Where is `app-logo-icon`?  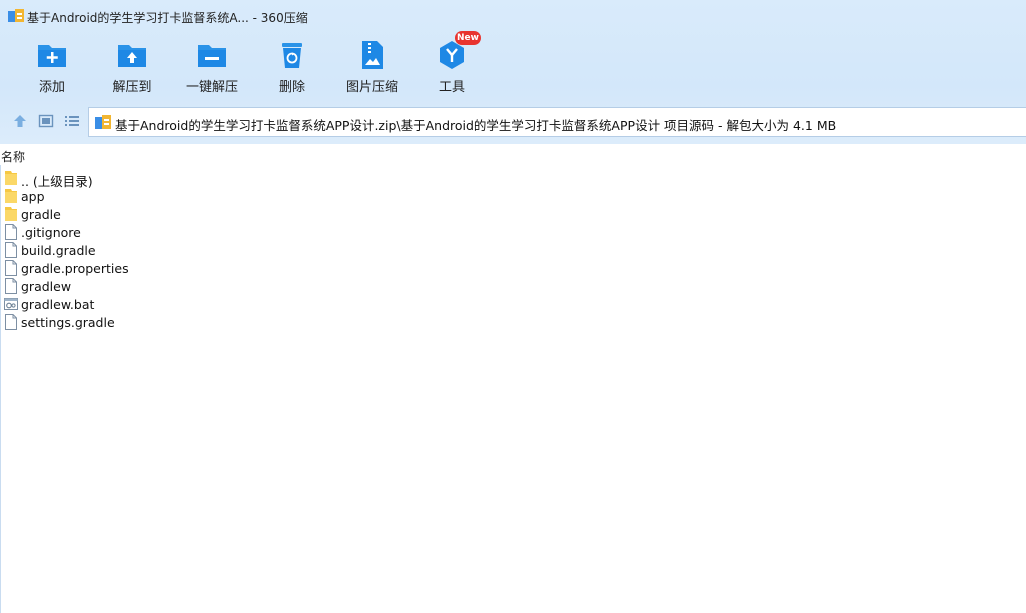 app-logo-icon is located at coordinates (16, 15).